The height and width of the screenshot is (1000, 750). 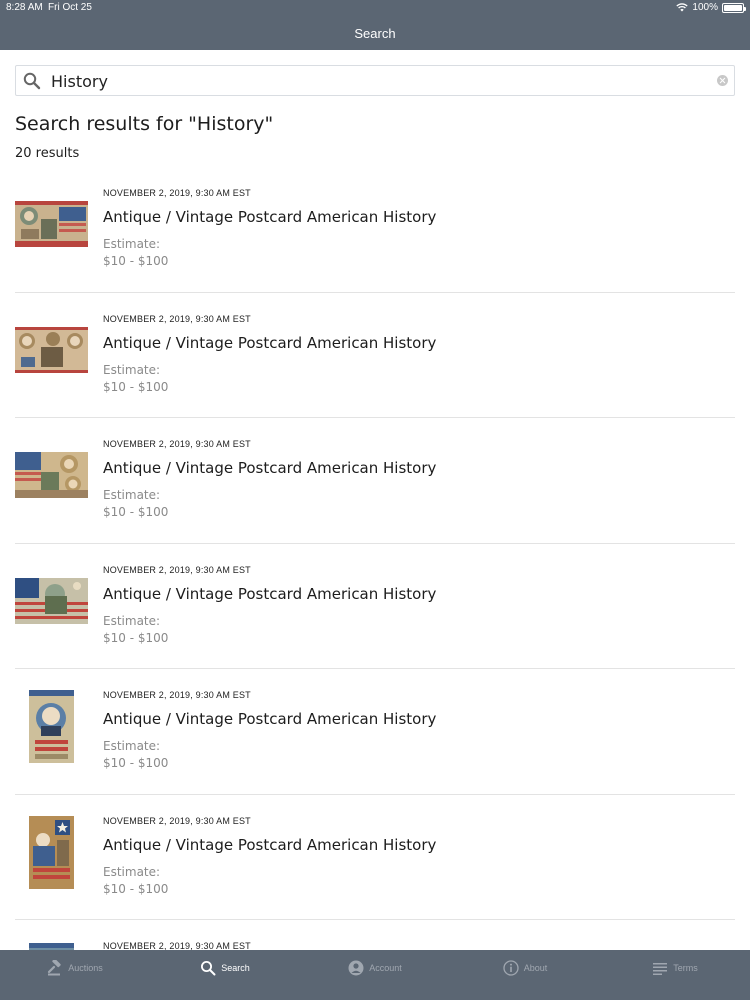 I want to click on tab-terms: Terms, so click(x=675, y=975).